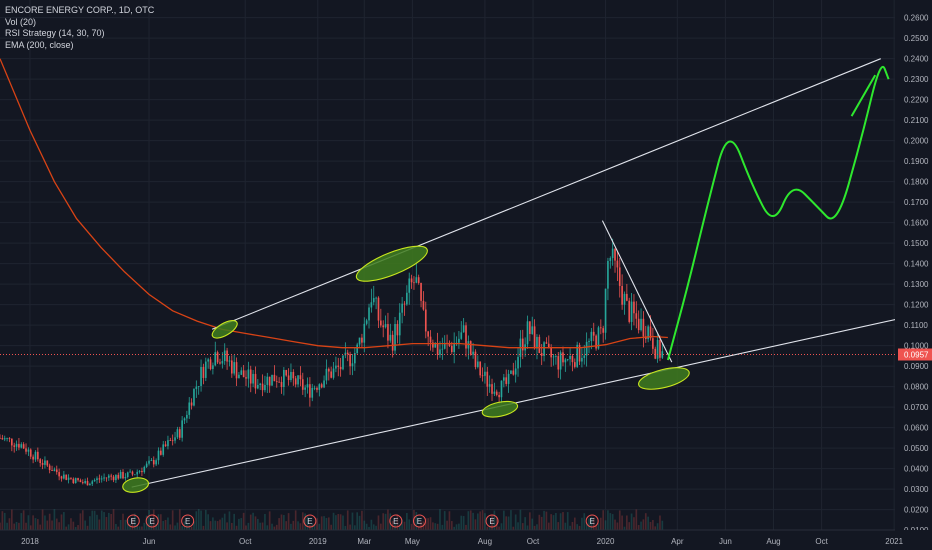 Image resolution: width=932 pixels, height=550 pixels. Describe the element at coordinates (916, 141) in the screenshot. I see `price-tick-label: 0.2000` at that location.